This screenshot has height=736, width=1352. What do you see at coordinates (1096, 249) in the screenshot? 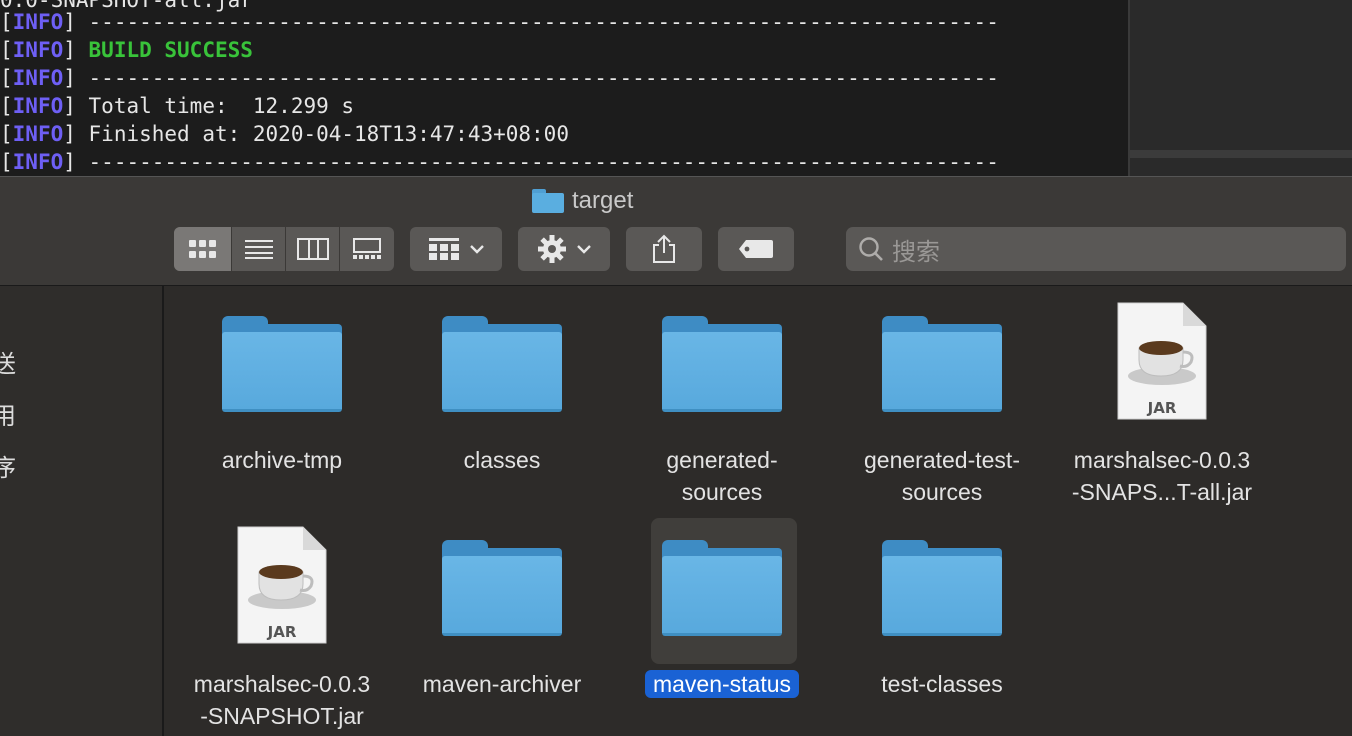
I see `search-field: 搜索` at bounding box center [1096, 249].